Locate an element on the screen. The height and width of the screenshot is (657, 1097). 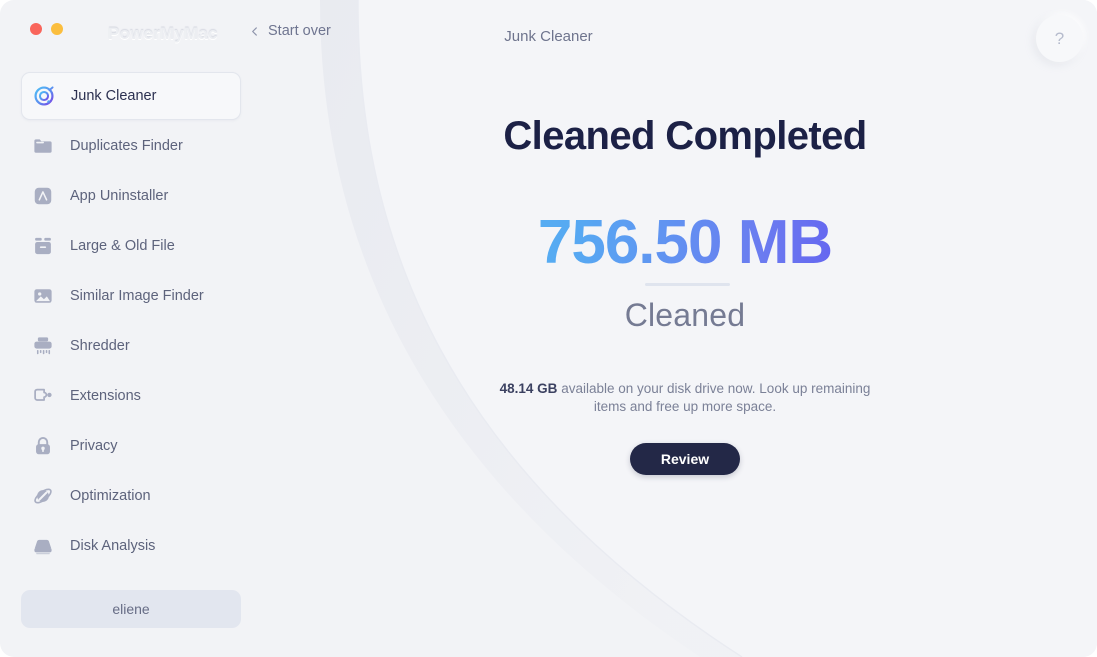
sidebar-item-extensions: Extensions is located at coordinates (131, 396).